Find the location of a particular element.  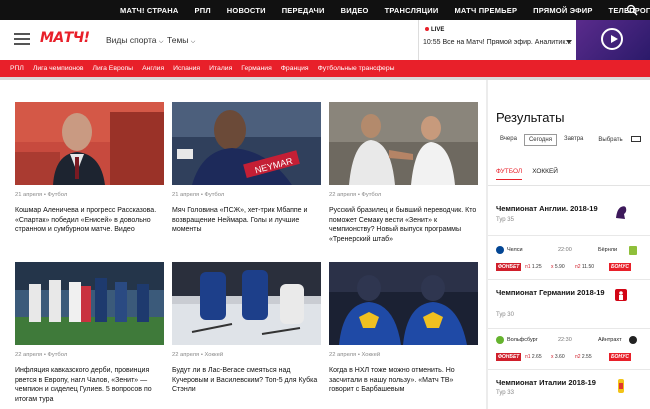

top-link-rpl: РПЛ is located at coordinates (203, 10).